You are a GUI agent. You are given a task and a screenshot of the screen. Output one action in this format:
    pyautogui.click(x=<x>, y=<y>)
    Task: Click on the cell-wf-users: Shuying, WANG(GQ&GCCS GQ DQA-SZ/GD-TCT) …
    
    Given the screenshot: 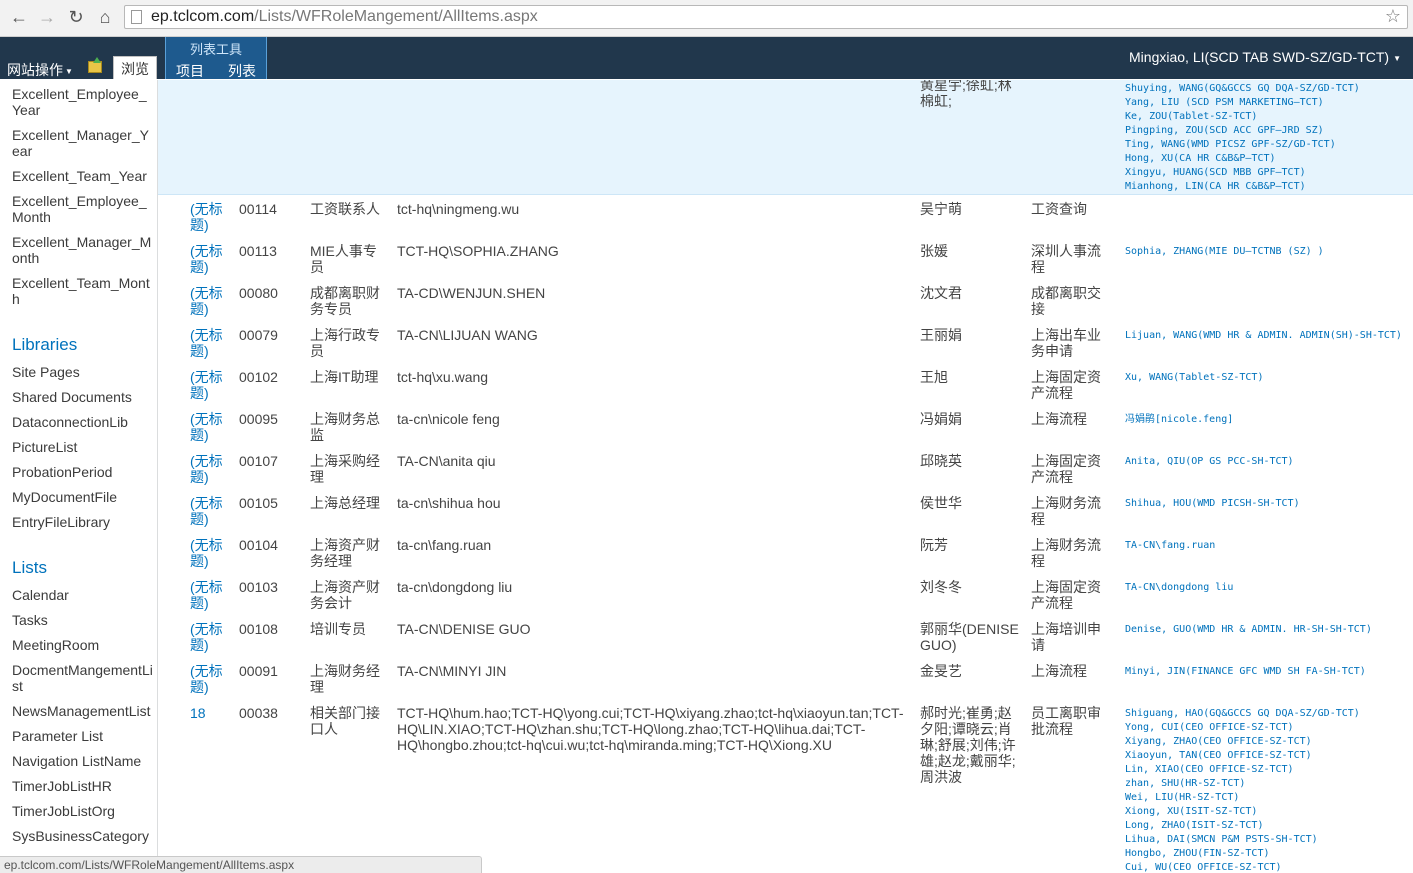 What is the action you would take?
    pyautogui.click(x=1242, y=138)
    